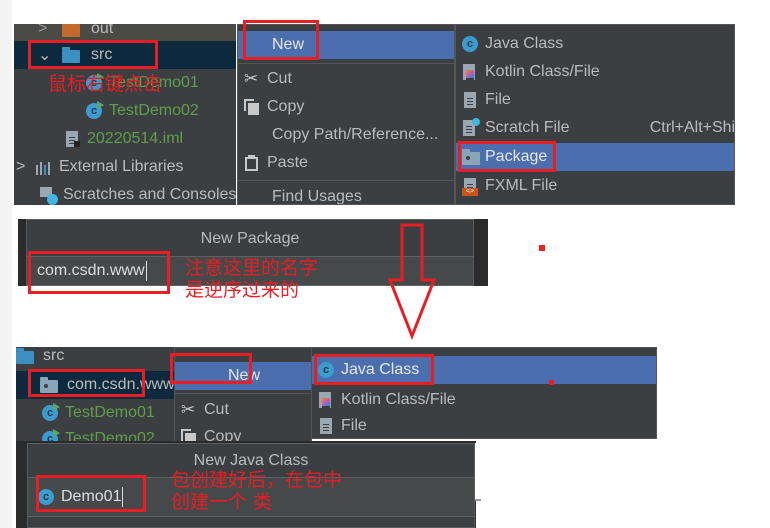  I want to click on tree-item-label: com.csdn.www, so click(121, 384).